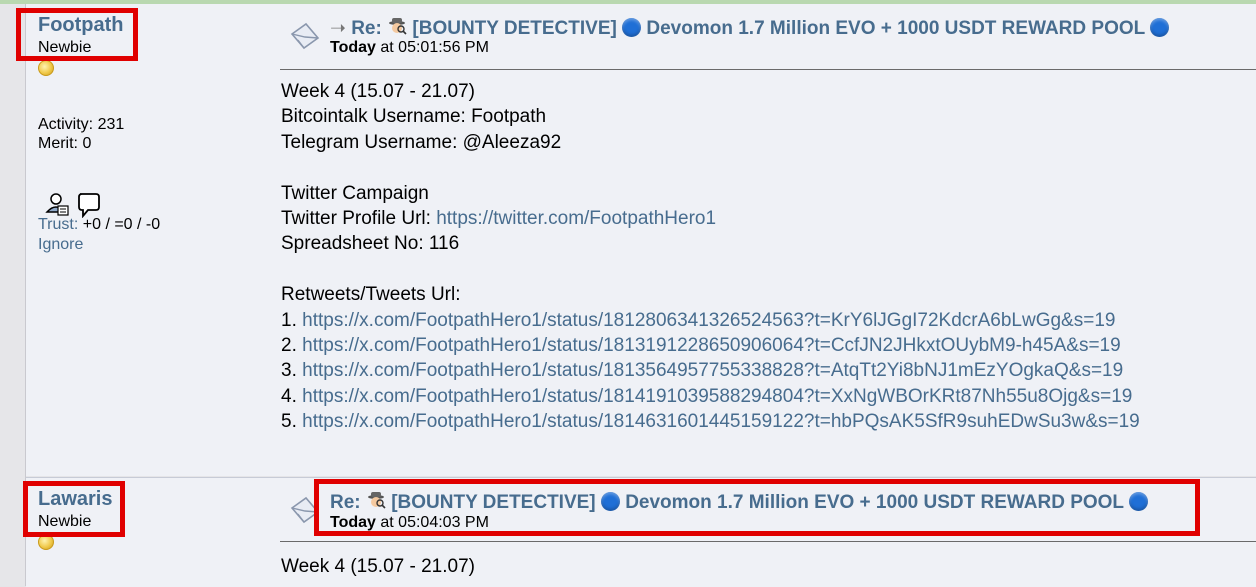  What do you see at coordinates (370, 244) in the screenshot?
I see `body-line-sheet: Spreadsheet No: 116` at bounding box center [370, 244].